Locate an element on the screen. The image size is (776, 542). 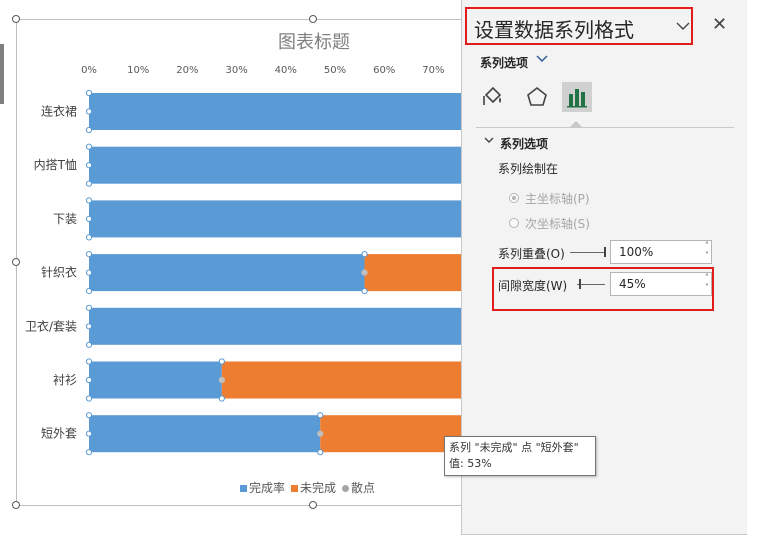
primary-axis-label: 主坐标轴(P) is located at coordinates (557, 199).